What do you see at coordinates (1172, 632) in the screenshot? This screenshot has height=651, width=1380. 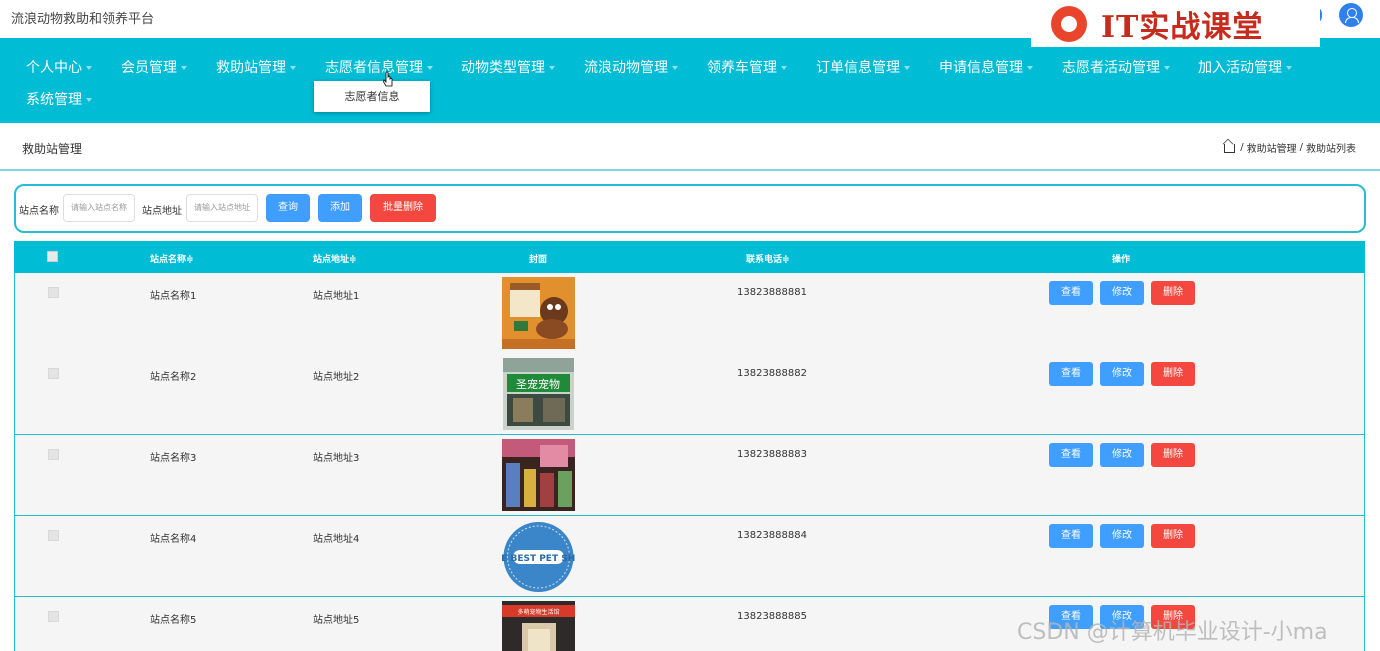 I see `csdn-watermark: CSDN @计算机毕业设计-小ma` at bounding box center [1172, 632].